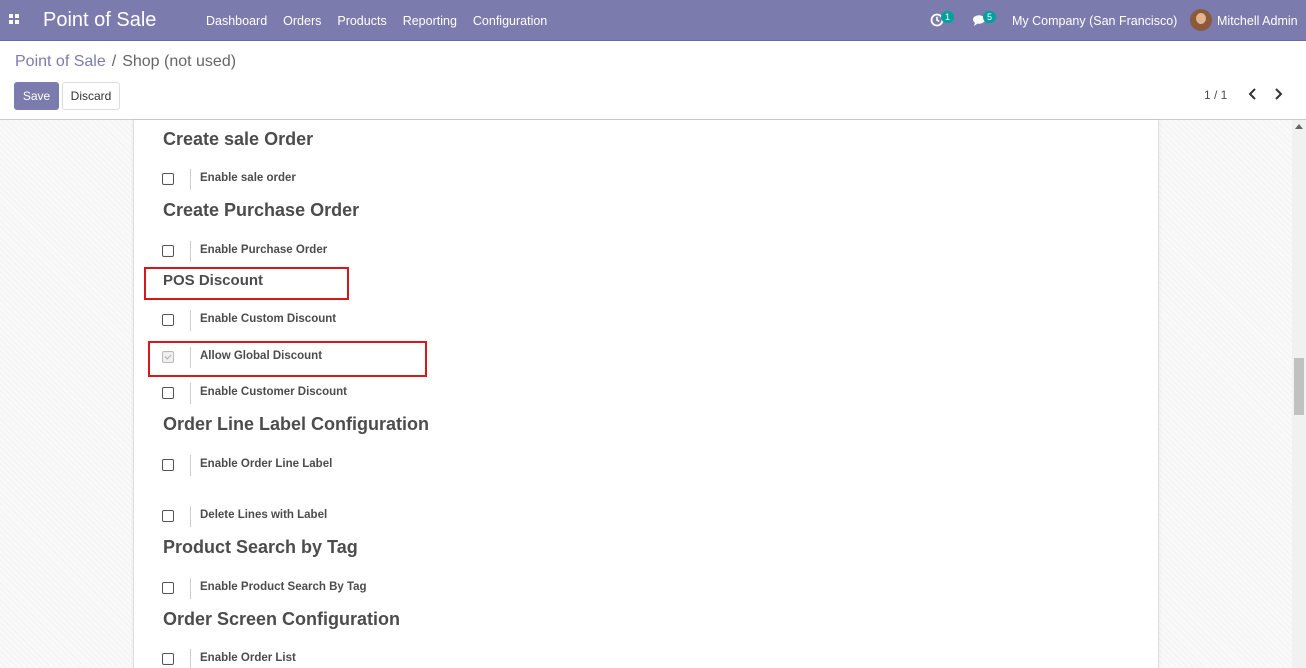 This screenshot has width=1306, height=668. What do you see at coordinates (168, 465) in the screenshot?
I see `enable-order-line-label-checkbox` at bounding box center [168, 465].